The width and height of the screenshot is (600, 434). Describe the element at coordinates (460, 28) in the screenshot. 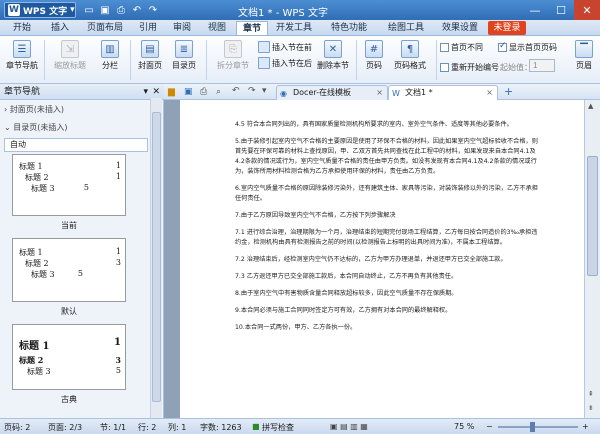

I see `tab-menu-item: 效果设置` at that location.